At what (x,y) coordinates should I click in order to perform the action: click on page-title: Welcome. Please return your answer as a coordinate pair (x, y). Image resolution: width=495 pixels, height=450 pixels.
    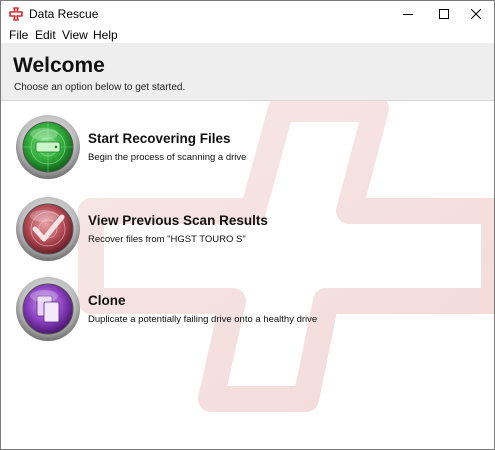
    Looking at the image, I should click on (59, 65).